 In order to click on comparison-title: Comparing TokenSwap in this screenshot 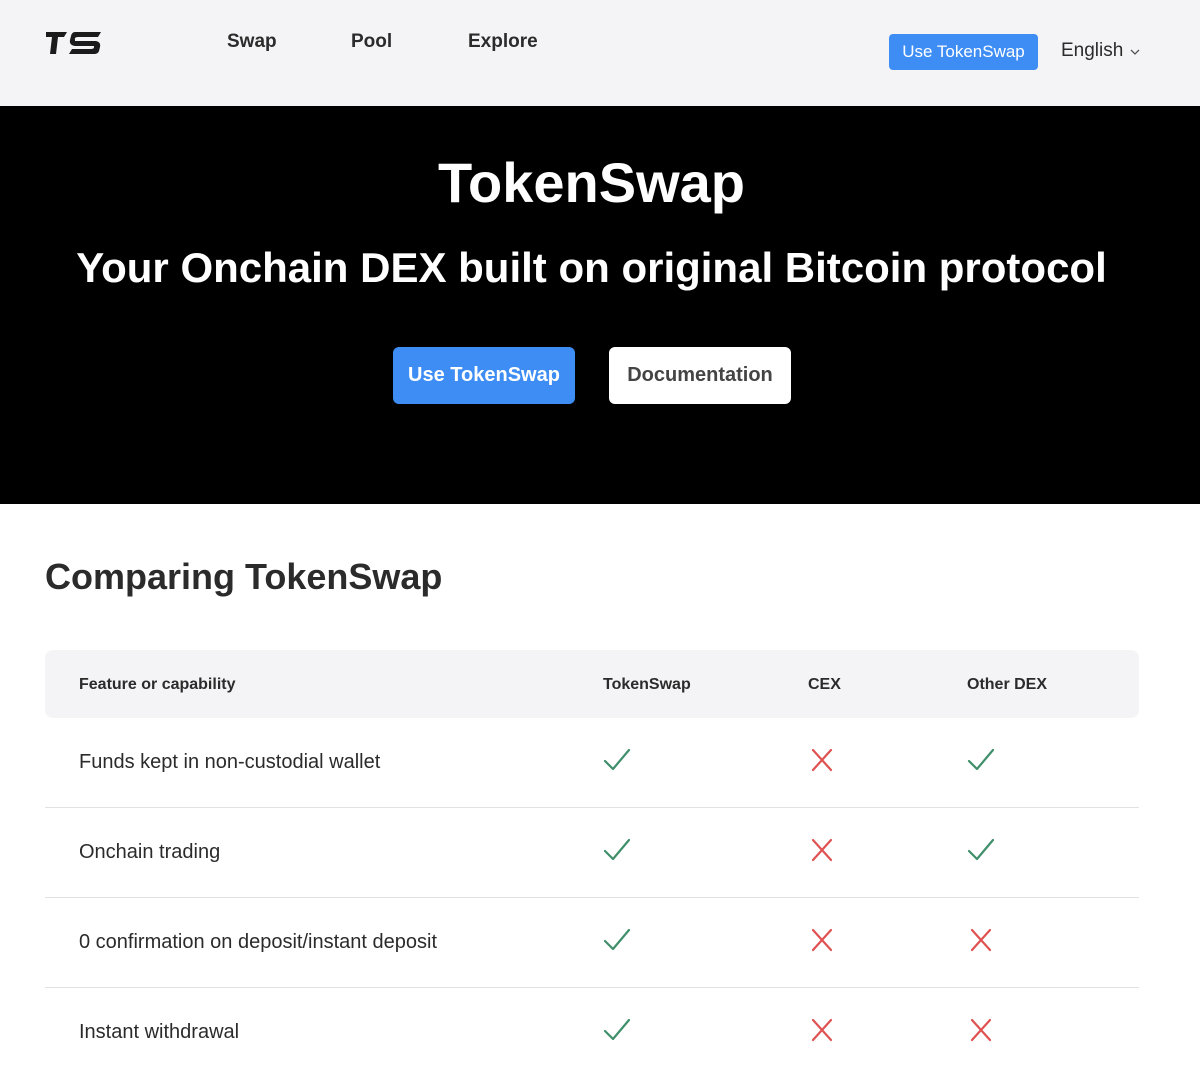, I will do `click(244, 576)`.